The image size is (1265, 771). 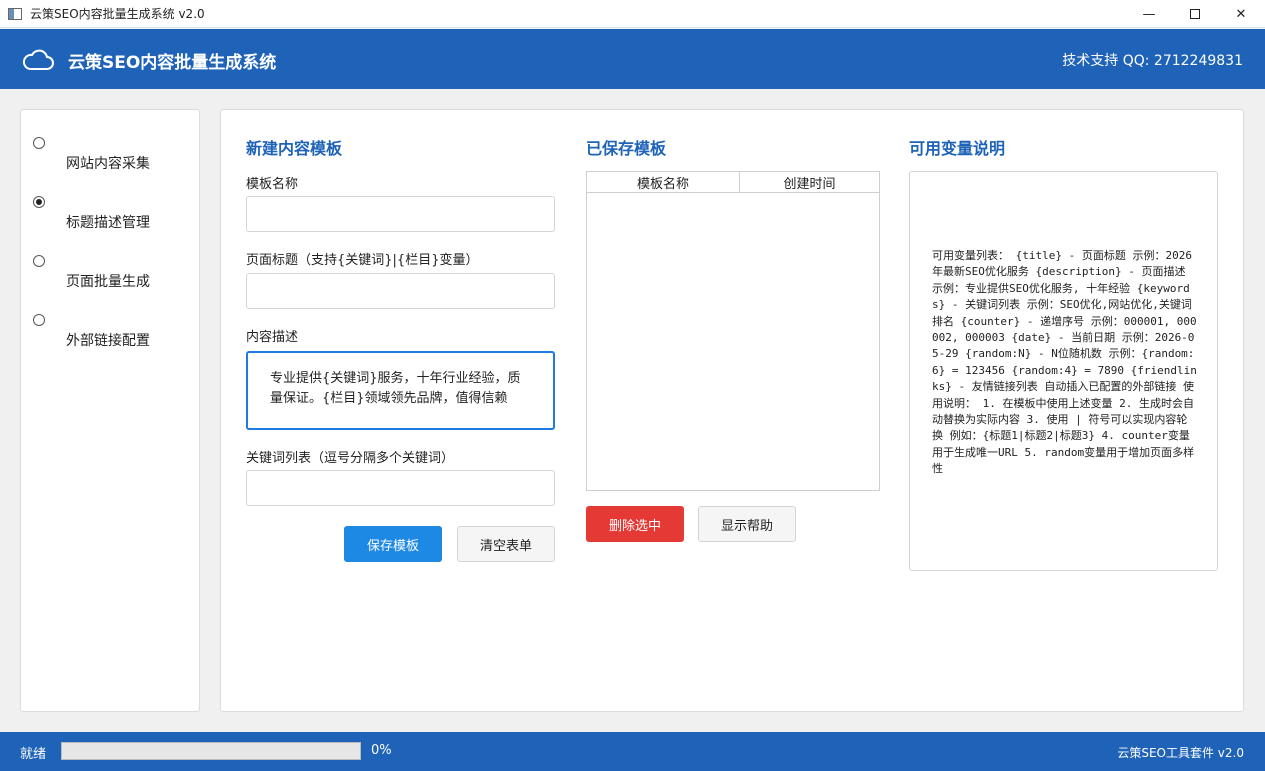 I want to click on close-button: ✕, so click(x=1241, y=14).